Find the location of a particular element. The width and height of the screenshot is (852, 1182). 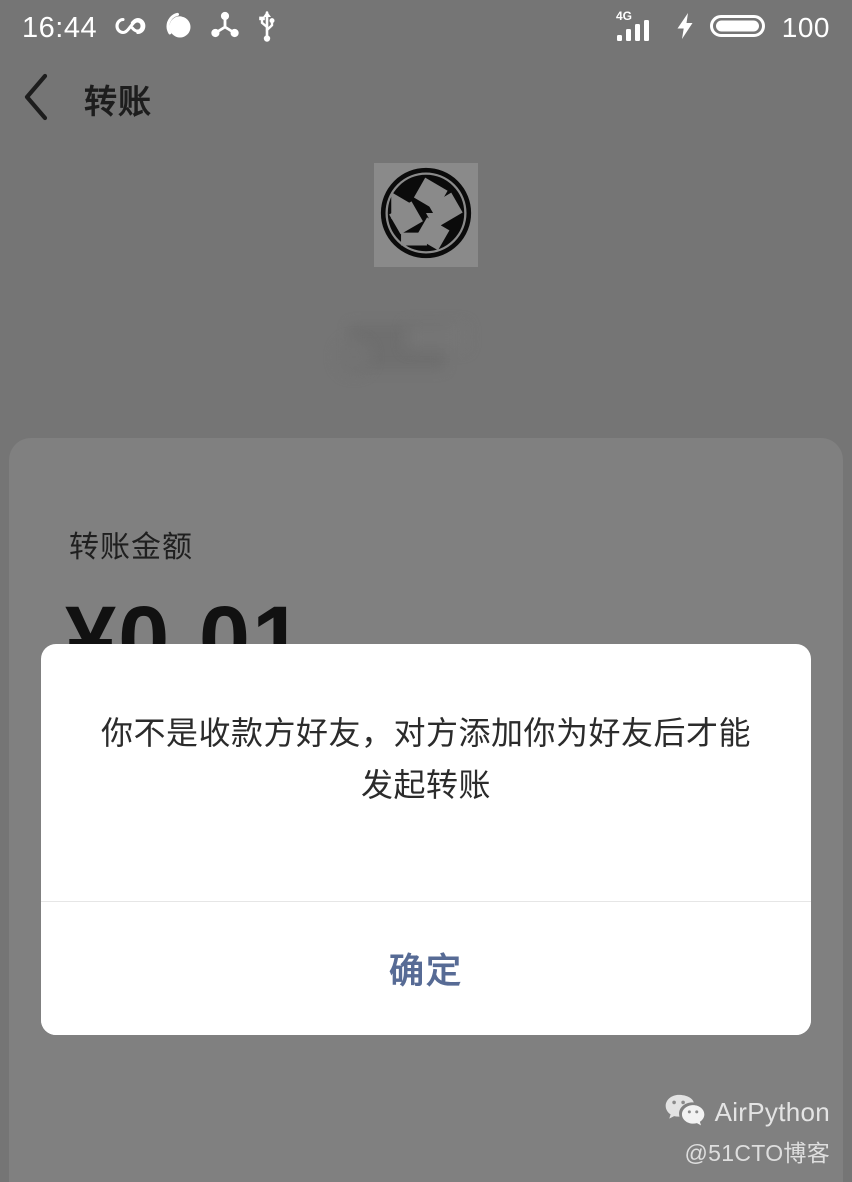

confirm-button: 确定 is located at coordinates (426, 968).